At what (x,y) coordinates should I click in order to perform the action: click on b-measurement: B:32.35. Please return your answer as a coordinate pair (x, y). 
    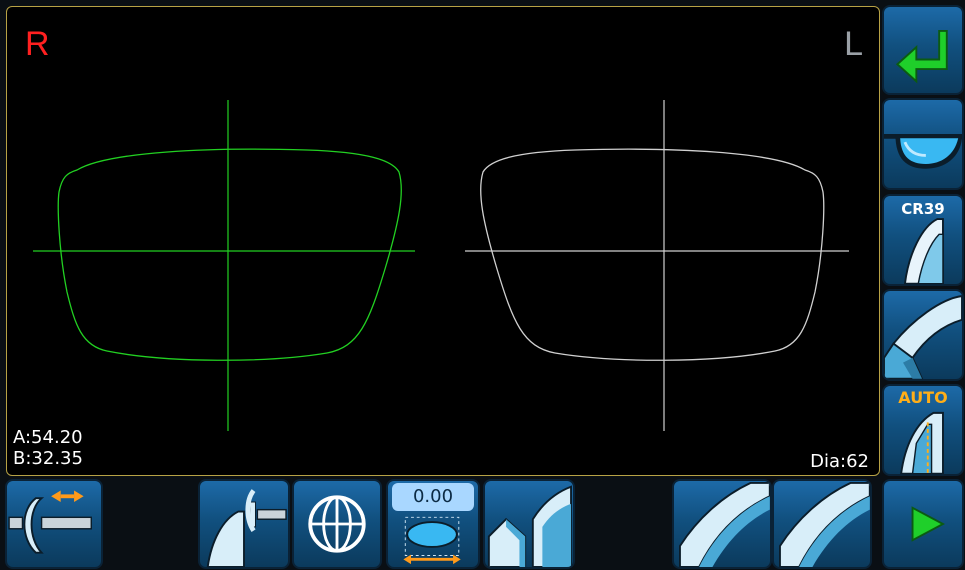
    Looking at the image, I should click on (48, 458).